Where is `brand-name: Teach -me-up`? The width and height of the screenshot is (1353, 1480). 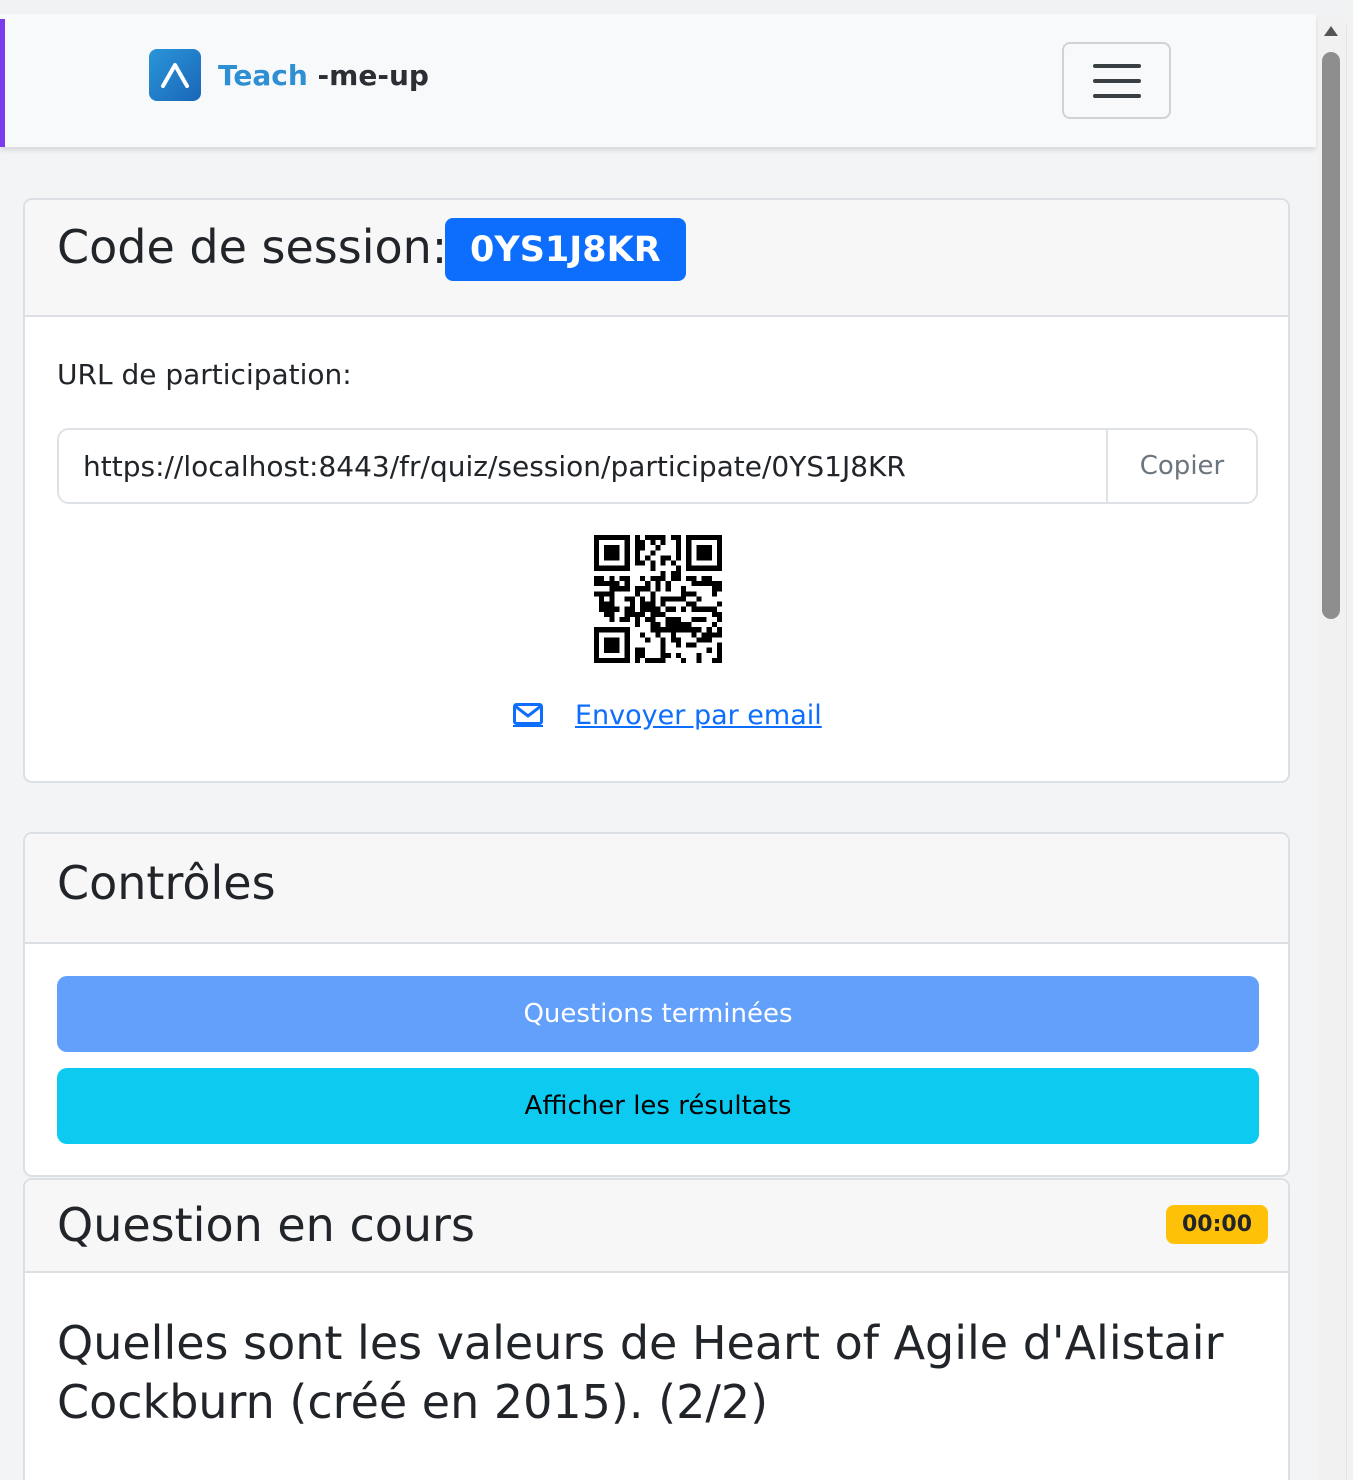 brand-name: Teach -me-up is located at coordinates (323, 75).